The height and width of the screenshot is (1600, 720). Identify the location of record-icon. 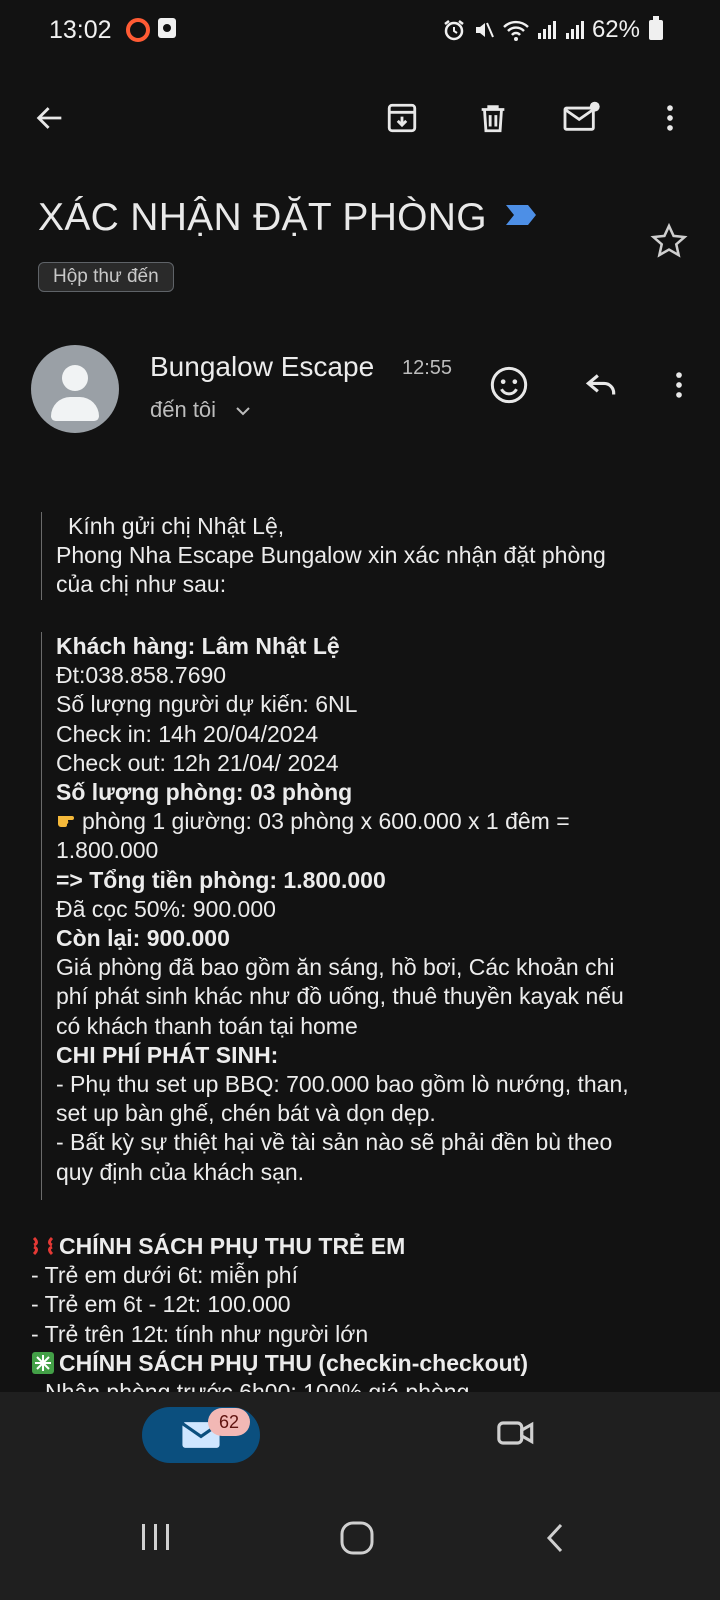
(138, 30).